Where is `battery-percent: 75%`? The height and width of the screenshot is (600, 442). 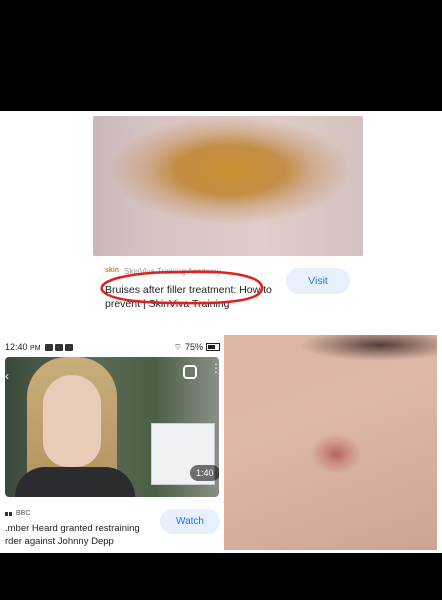
battery-percent: 75% is located at coordinates (193, 347).